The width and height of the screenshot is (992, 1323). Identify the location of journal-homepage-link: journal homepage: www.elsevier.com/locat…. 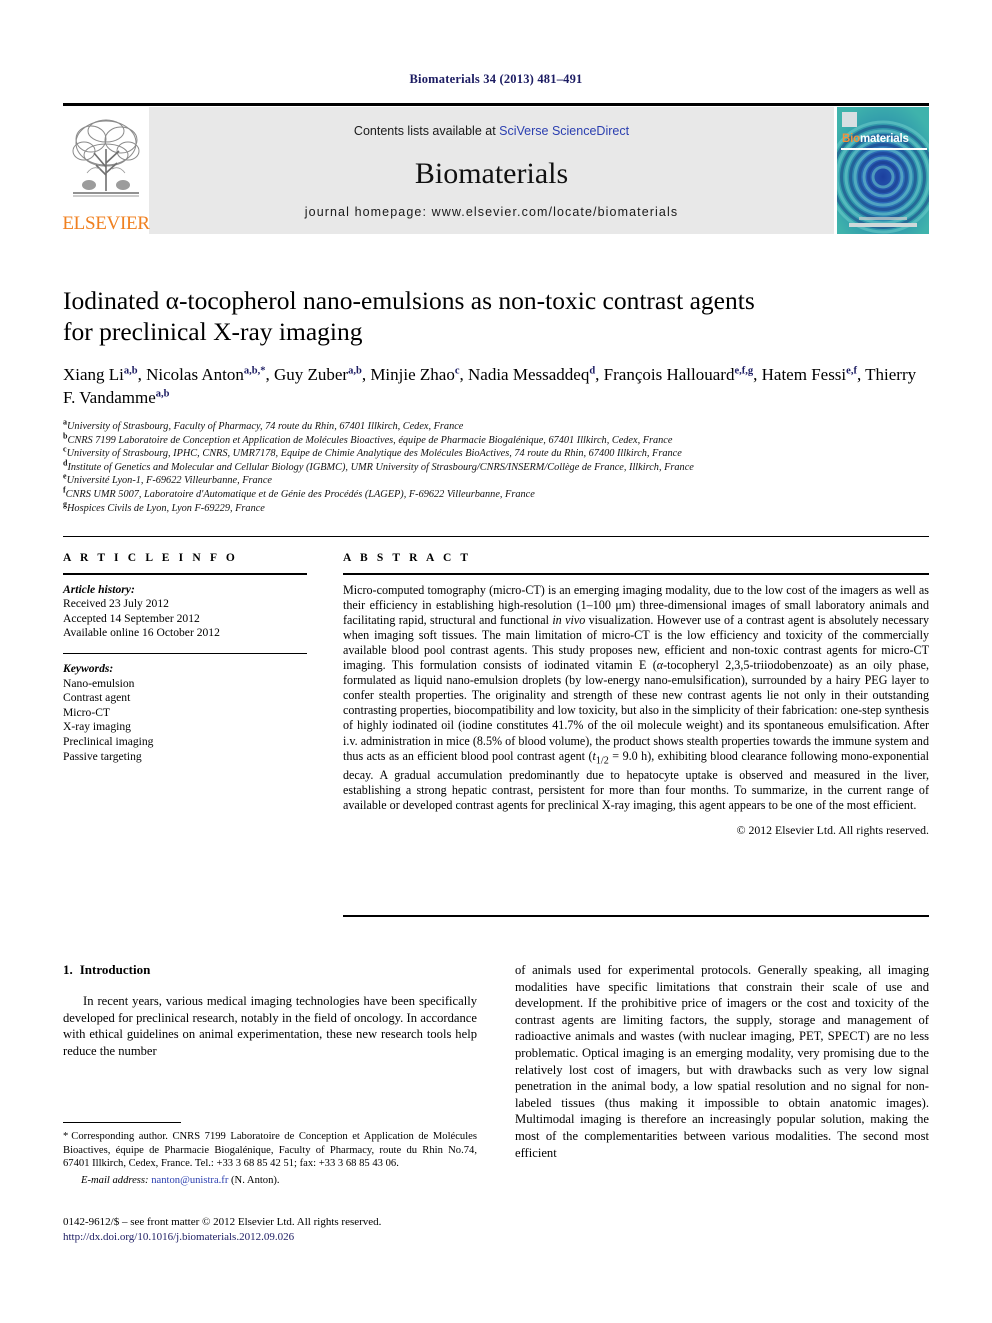
(491, 212).